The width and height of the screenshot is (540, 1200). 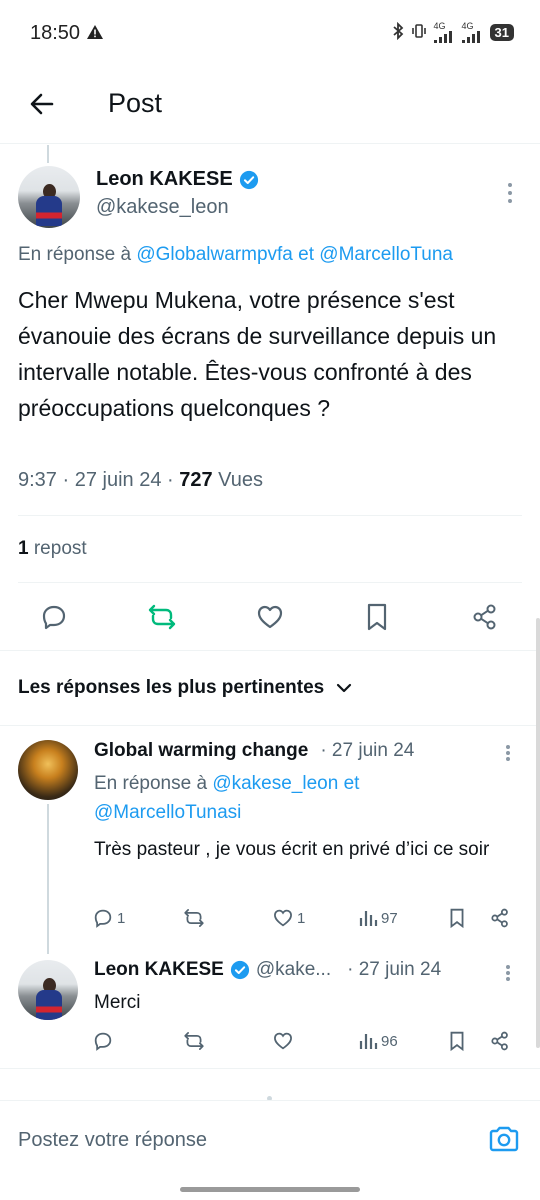 I want to click on reply-author-name: Global warming change, so click(x=201, y=751).